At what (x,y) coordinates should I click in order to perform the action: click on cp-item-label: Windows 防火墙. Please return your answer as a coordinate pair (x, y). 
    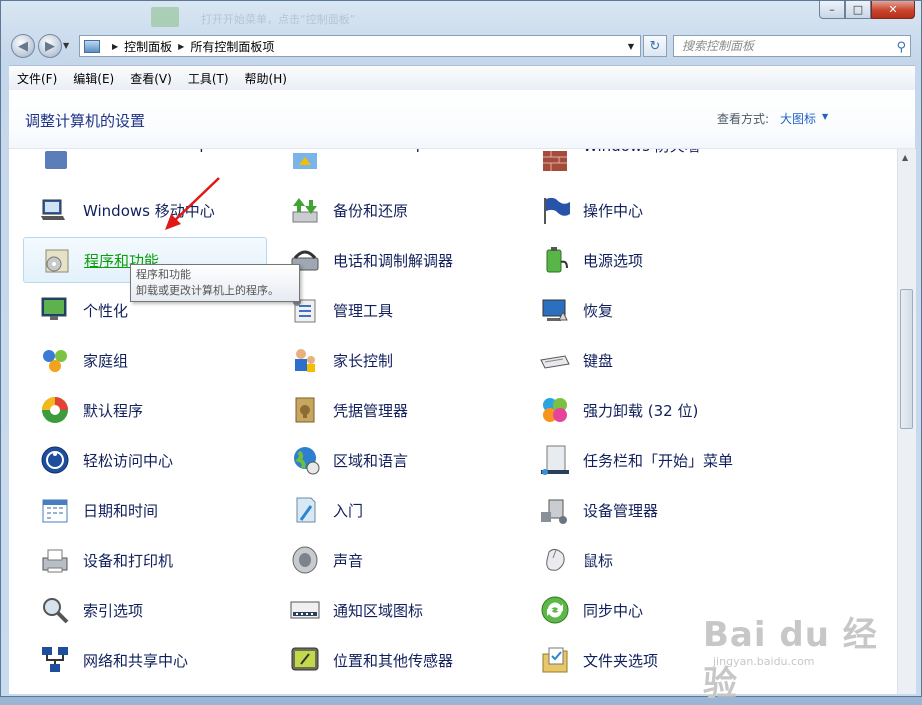
    Looking at the image, I should click on (641, 152).